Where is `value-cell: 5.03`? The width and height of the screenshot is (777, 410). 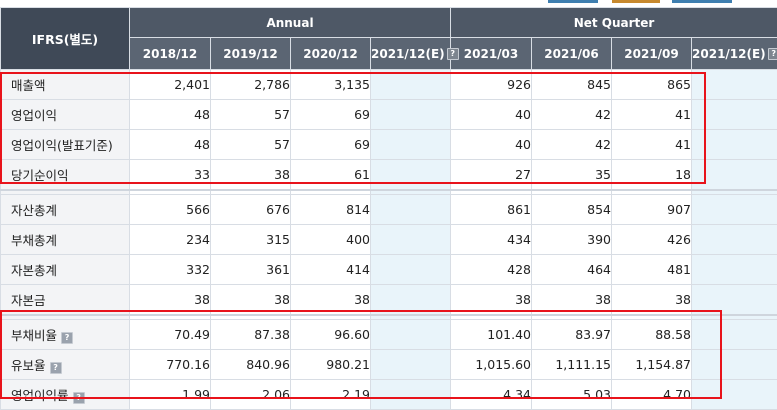
value-cell: 5.03 is located at coordinates (572, 395).